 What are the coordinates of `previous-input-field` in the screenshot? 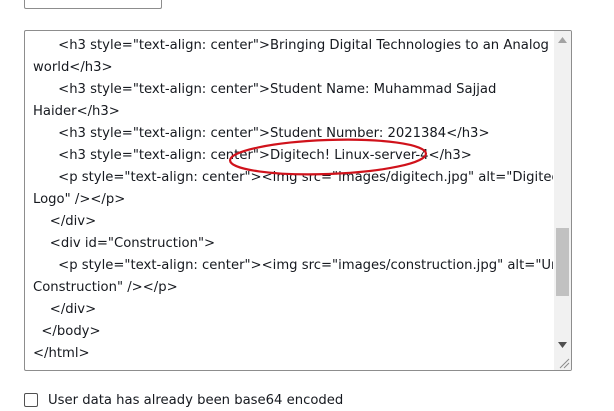 It's located at (93, 4).